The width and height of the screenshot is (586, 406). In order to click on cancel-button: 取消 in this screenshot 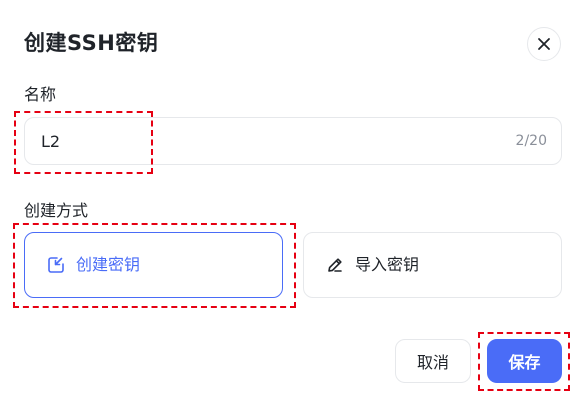, I will do `click(433, 361)`.